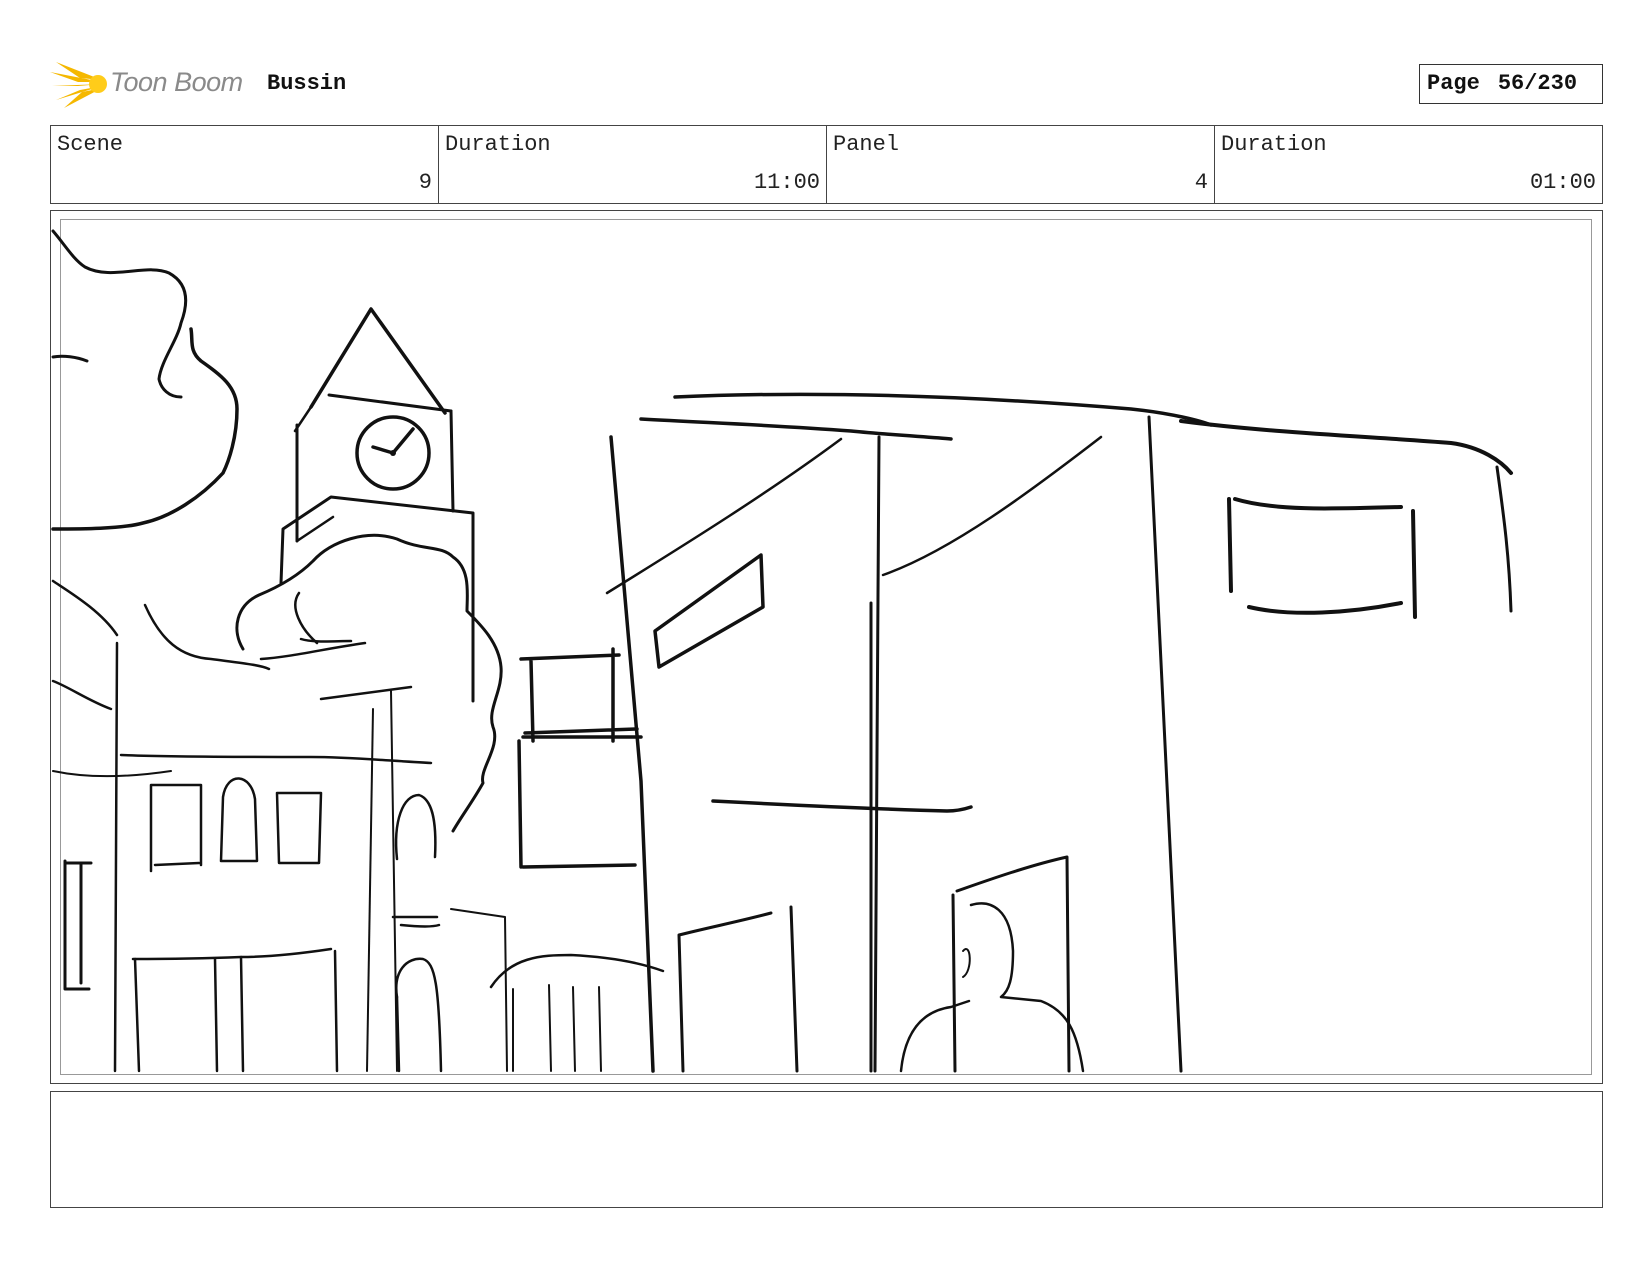  Describe the element at coordinates (1453, 83) in the screenshot. I see `page-label: Page` at that location.